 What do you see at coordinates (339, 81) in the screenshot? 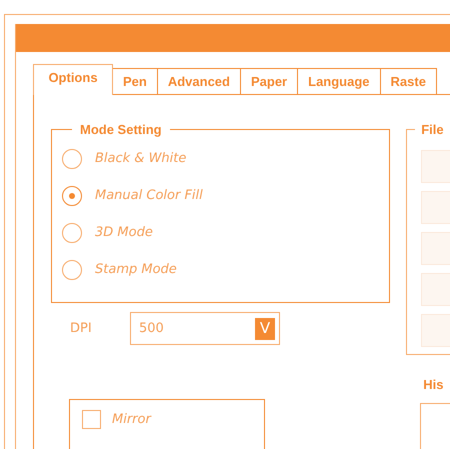
I see `tab: Language` at bounding box center [339, 81].